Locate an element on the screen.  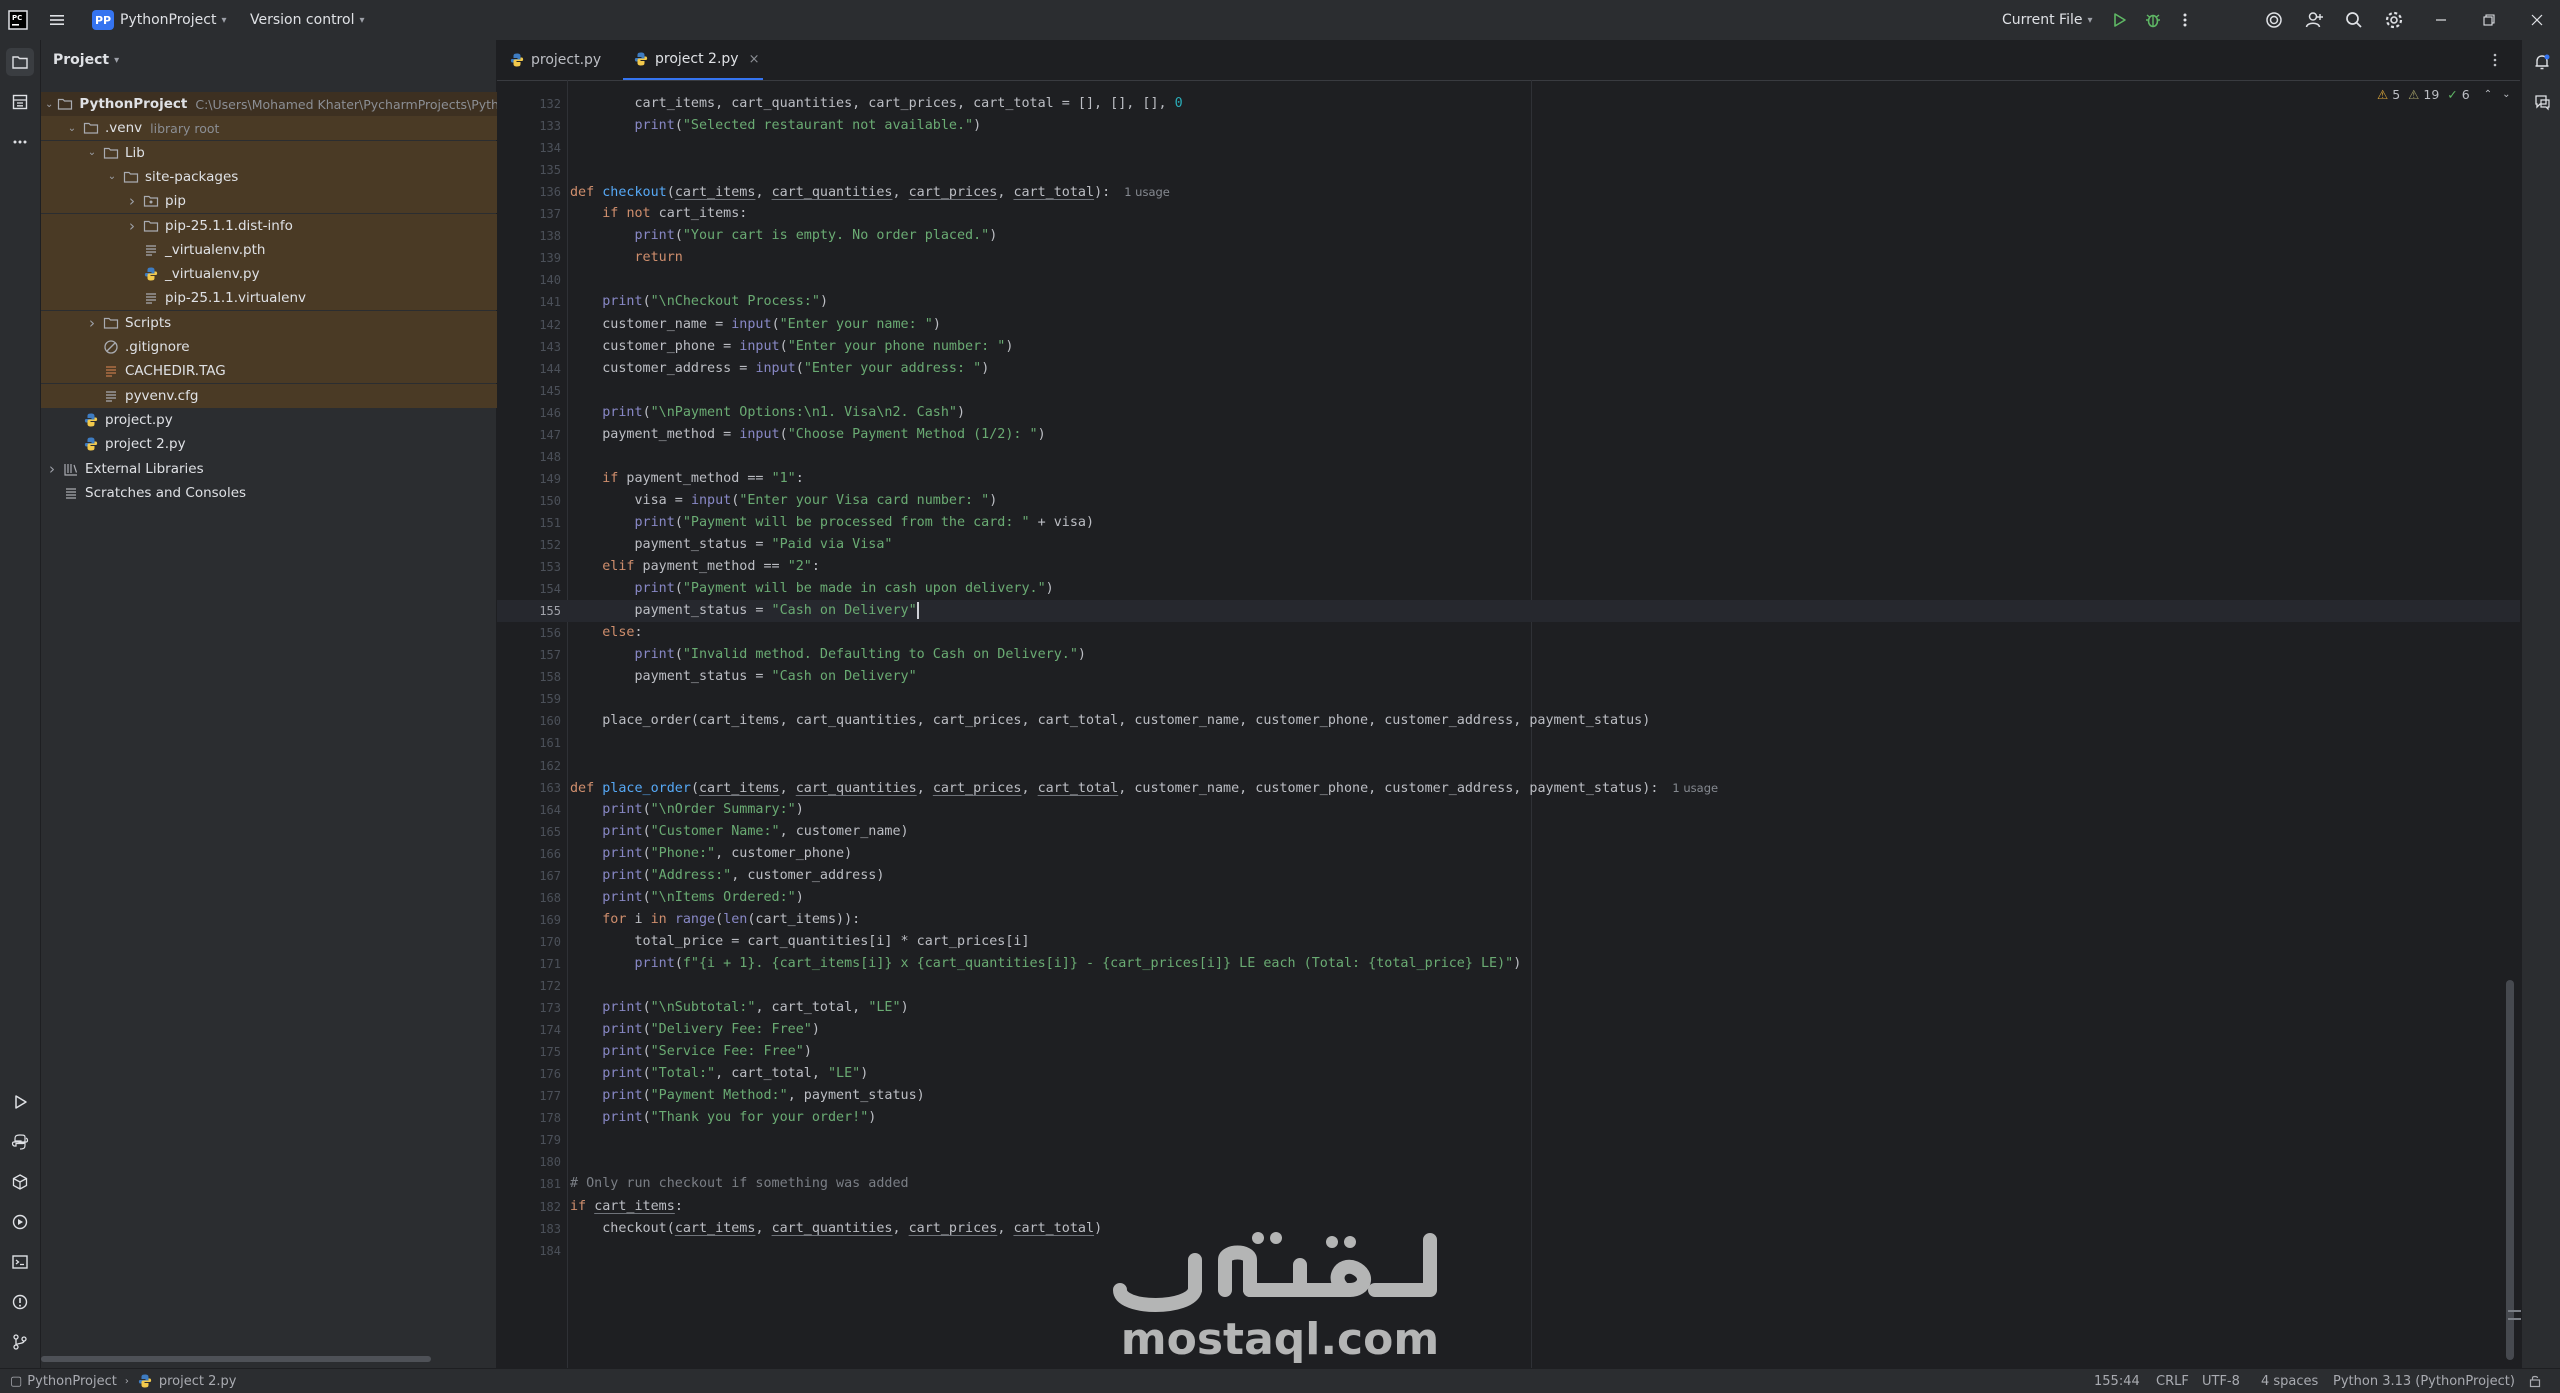
tree-item: project 2.py is located at coordinates (280, 444).